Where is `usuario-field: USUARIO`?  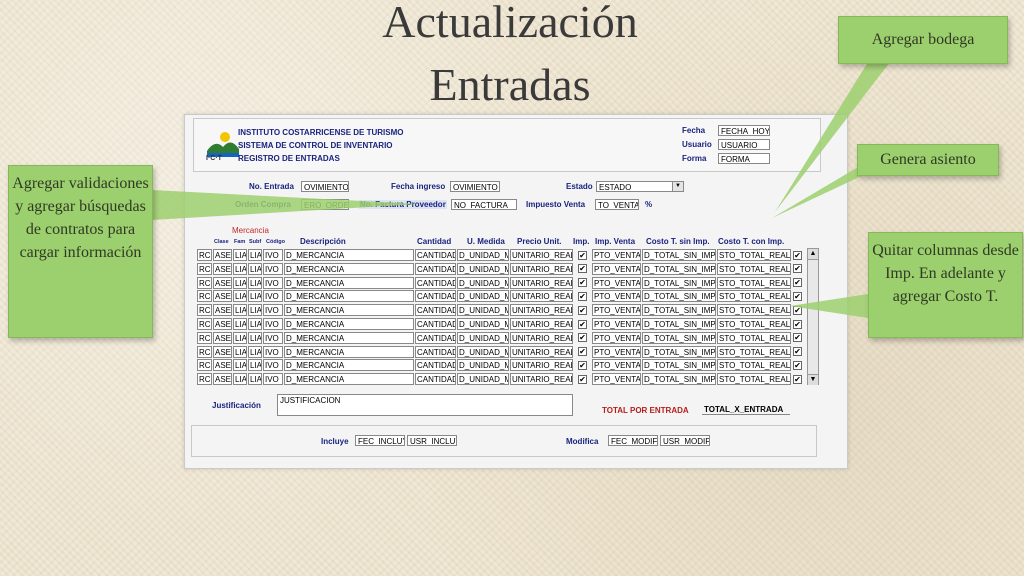
usuario-field: USUARIO is located at coordinates (744, 144).